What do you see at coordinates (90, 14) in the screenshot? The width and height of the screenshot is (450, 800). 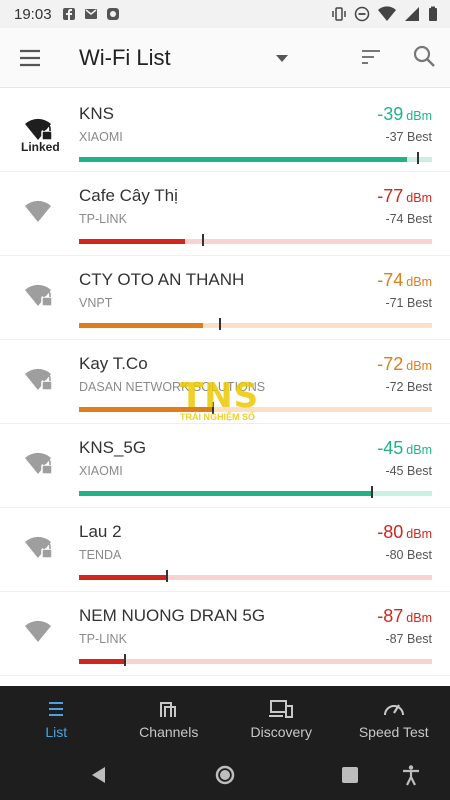 I see `gmail-icon` at bounding box center [90, 14].